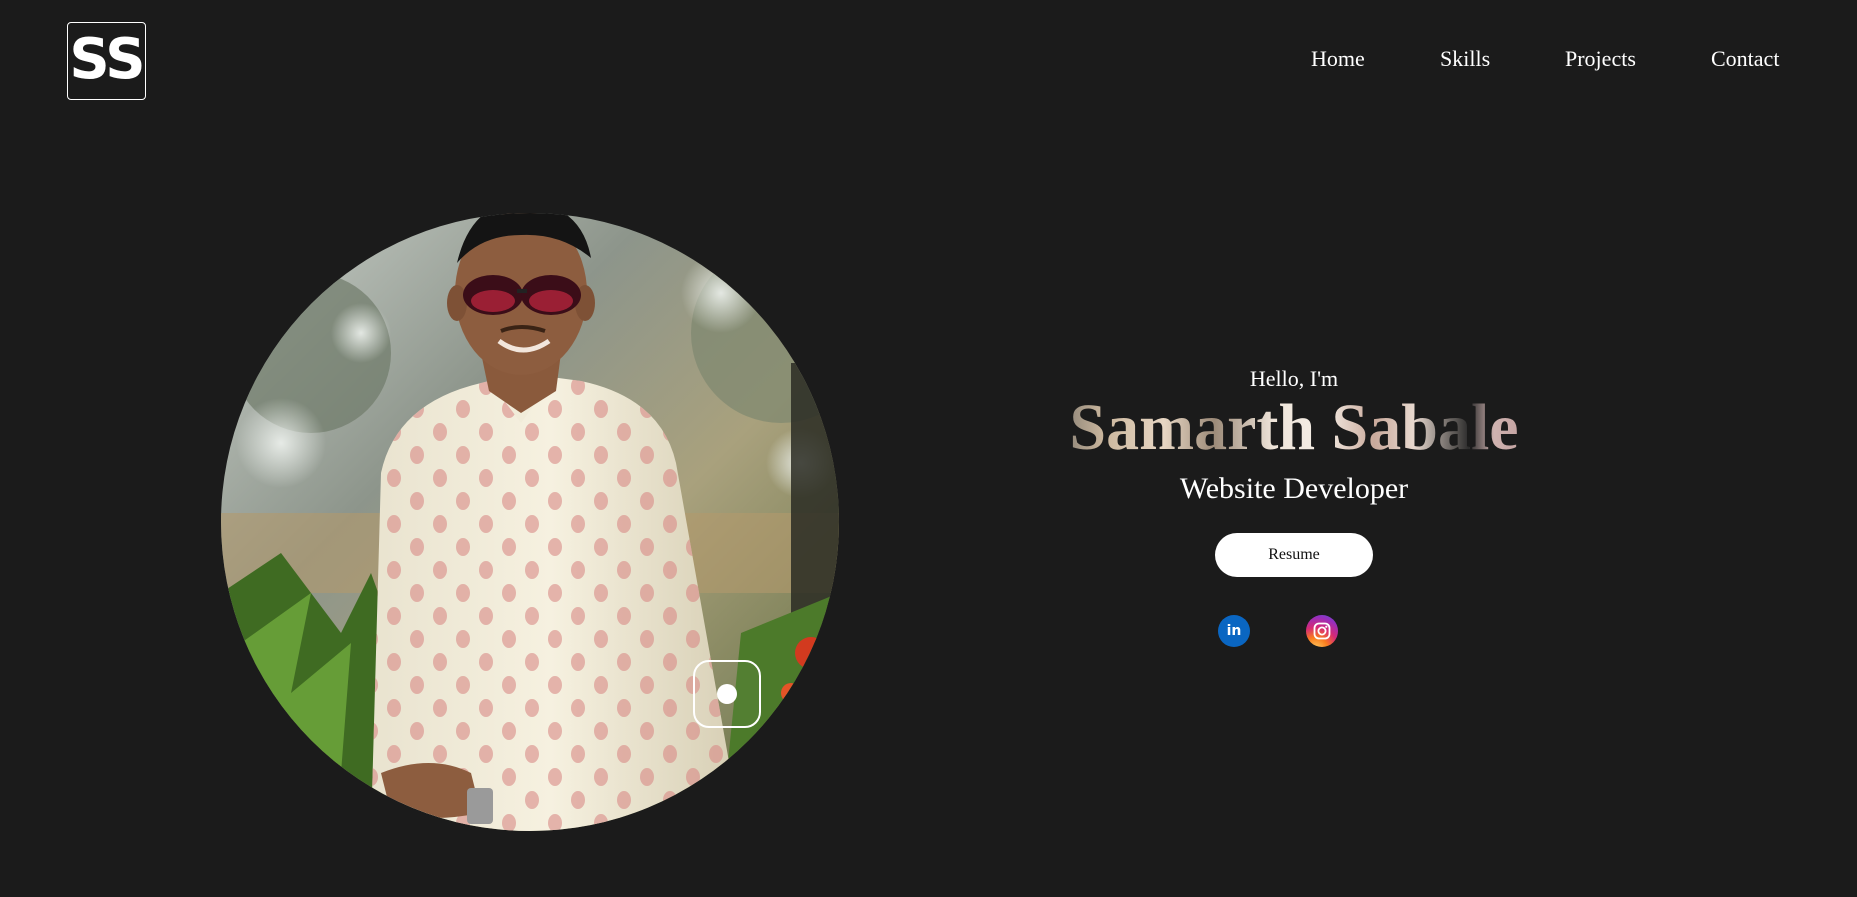 Image resolution: width=1857 pixels, height=897 pixels. Describe the element at coordinates (1294, 378) in the screenshot. I see `greeting-text: Hello, I'm` at that location.